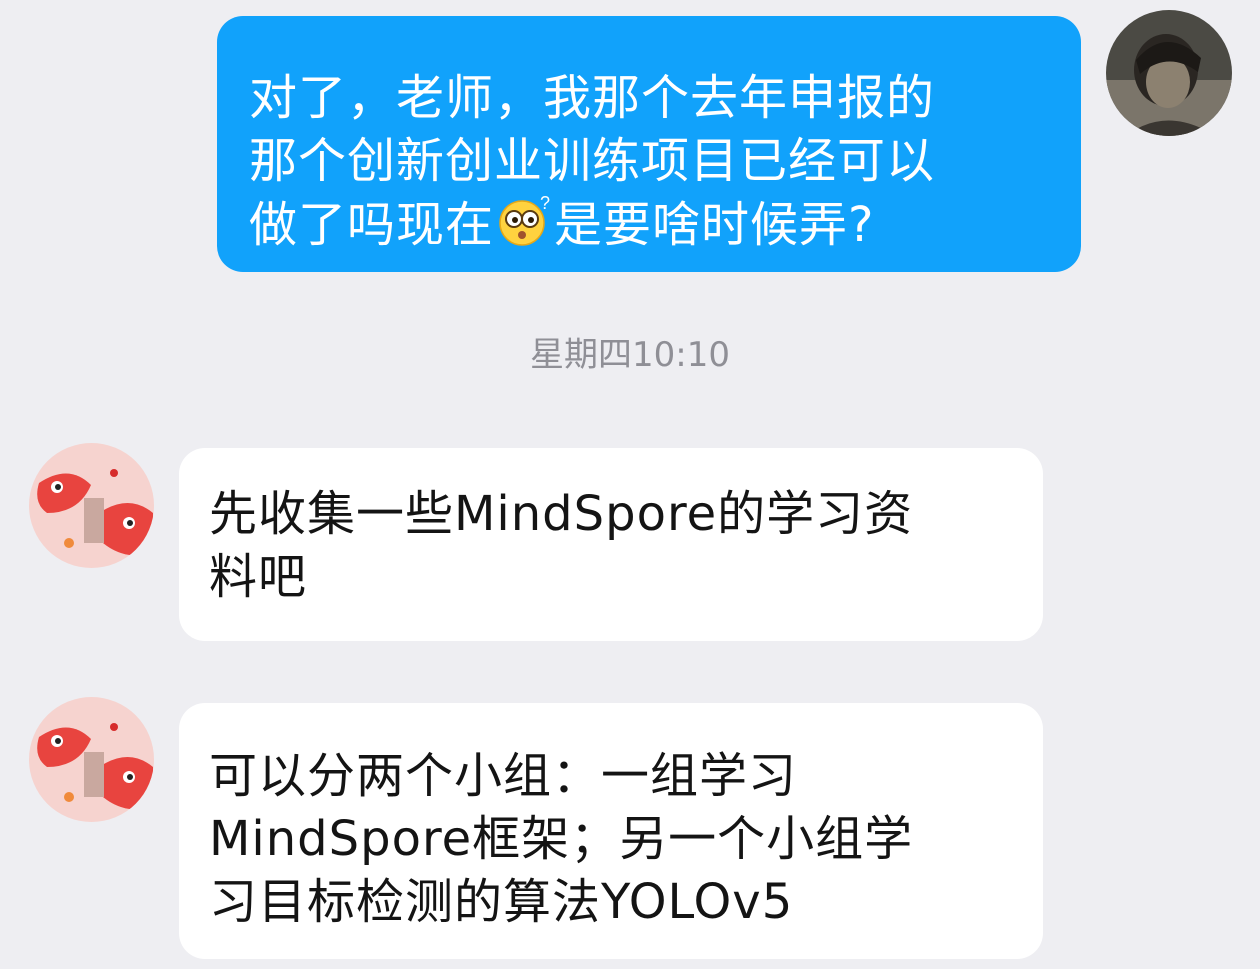 Image resolution: width=1260 pixels, height=969 pixels. Describe the element at coordinates (592, 161) in the screenshot. I see `message-line: 那个创新创业训练项目已经可以` at that location.